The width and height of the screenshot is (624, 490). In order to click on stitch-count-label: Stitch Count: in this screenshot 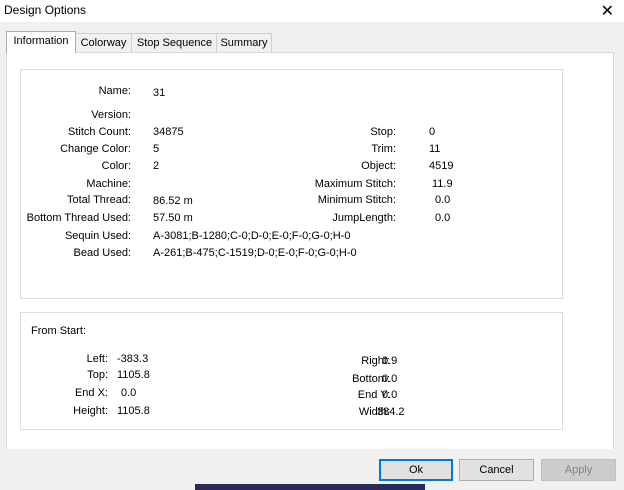, I will do `click(99, 132)`.